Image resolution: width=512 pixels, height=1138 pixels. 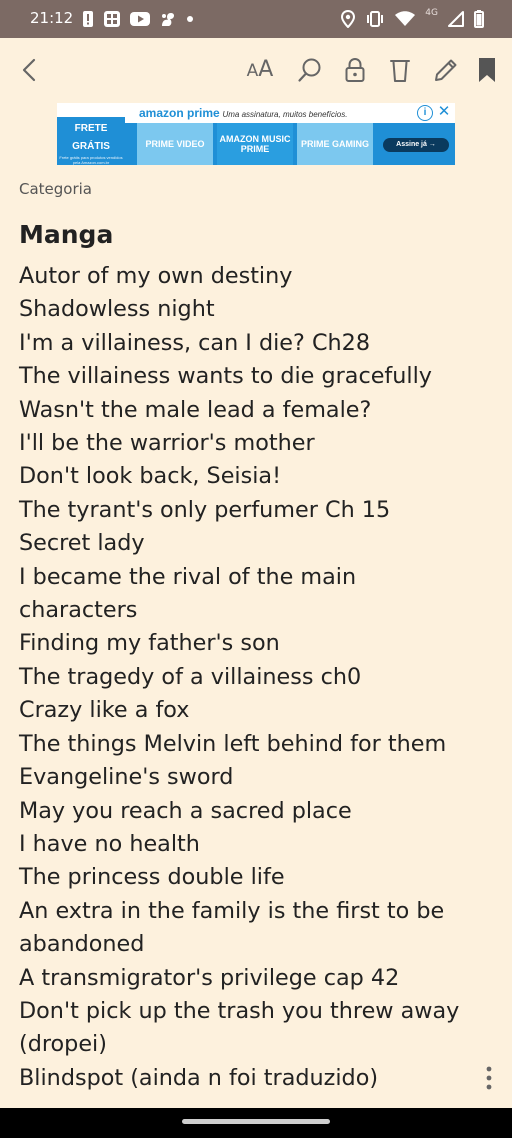 I want to click on note-toolbar: AA, so click(x=256, y=70).